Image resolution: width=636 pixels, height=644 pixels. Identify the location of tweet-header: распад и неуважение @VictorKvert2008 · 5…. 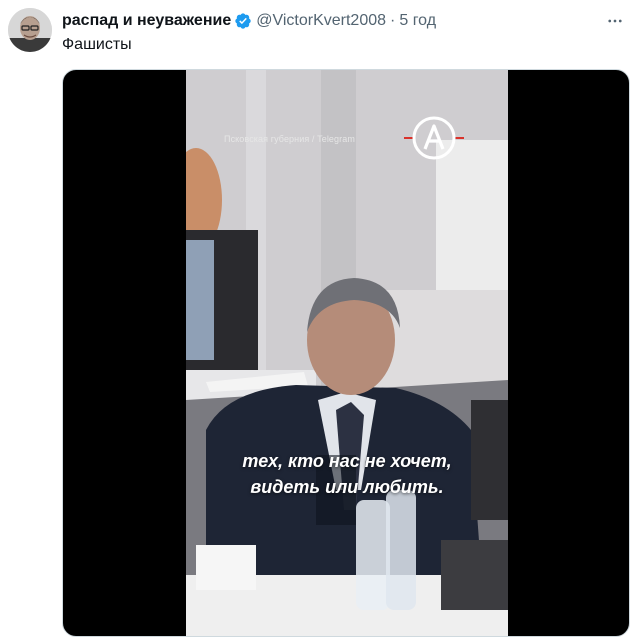
(344, 21).